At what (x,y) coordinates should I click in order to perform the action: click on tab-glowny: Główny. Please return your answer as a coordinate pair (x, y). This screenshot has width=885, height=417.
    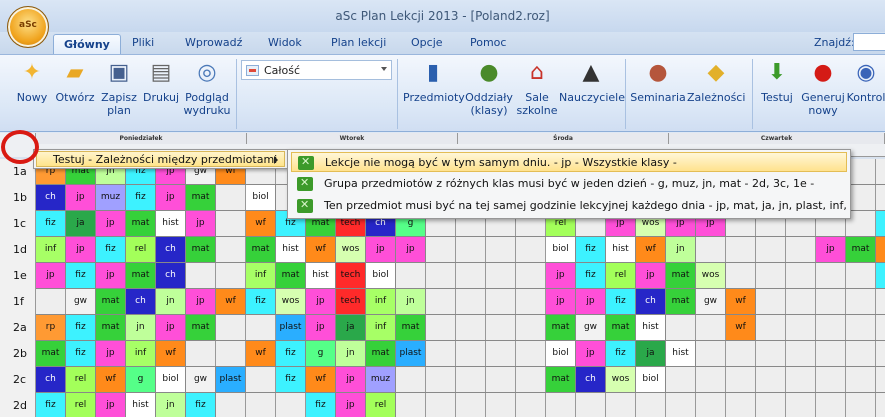
    Looking at the image, I should click on (87, 44).